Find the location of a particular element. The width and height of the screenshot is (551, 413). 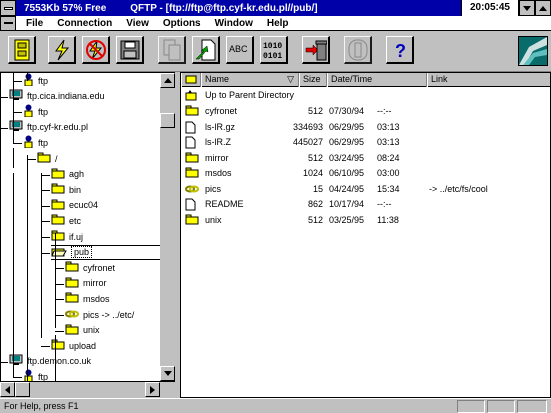

netscape-logo is located at coordinates (533, 51).